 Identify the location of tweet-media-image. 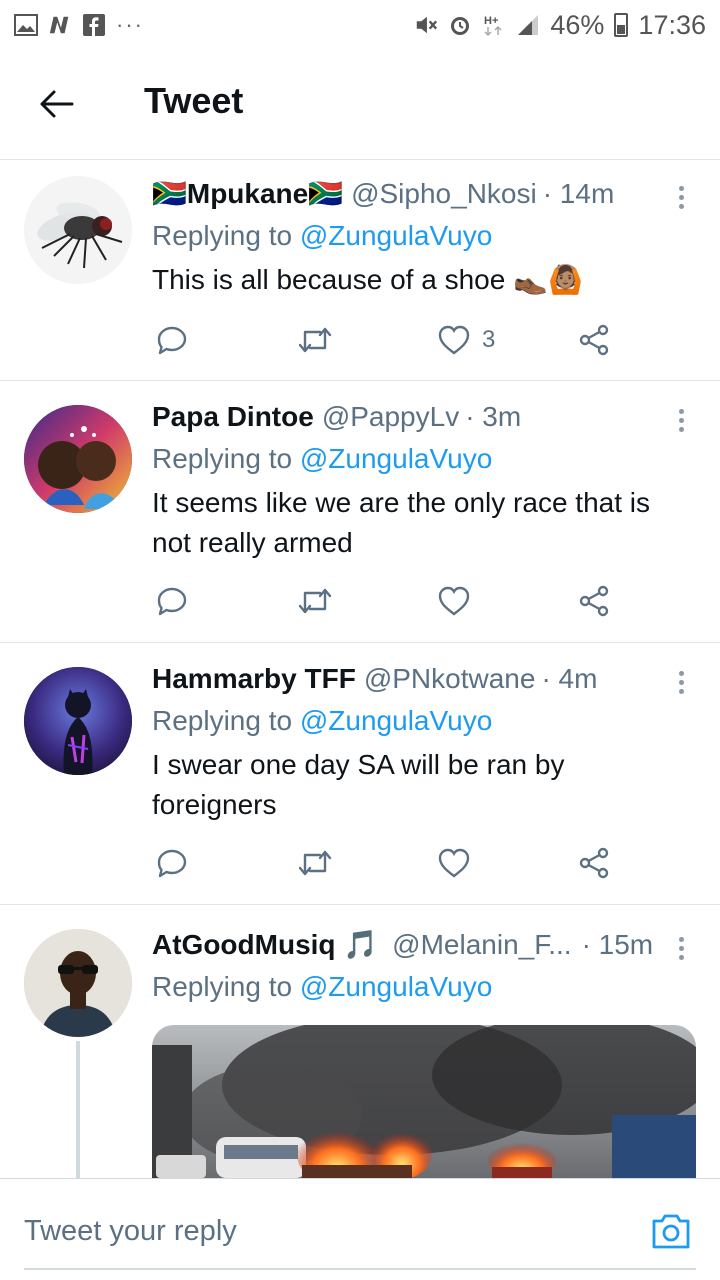
(424, 1101).